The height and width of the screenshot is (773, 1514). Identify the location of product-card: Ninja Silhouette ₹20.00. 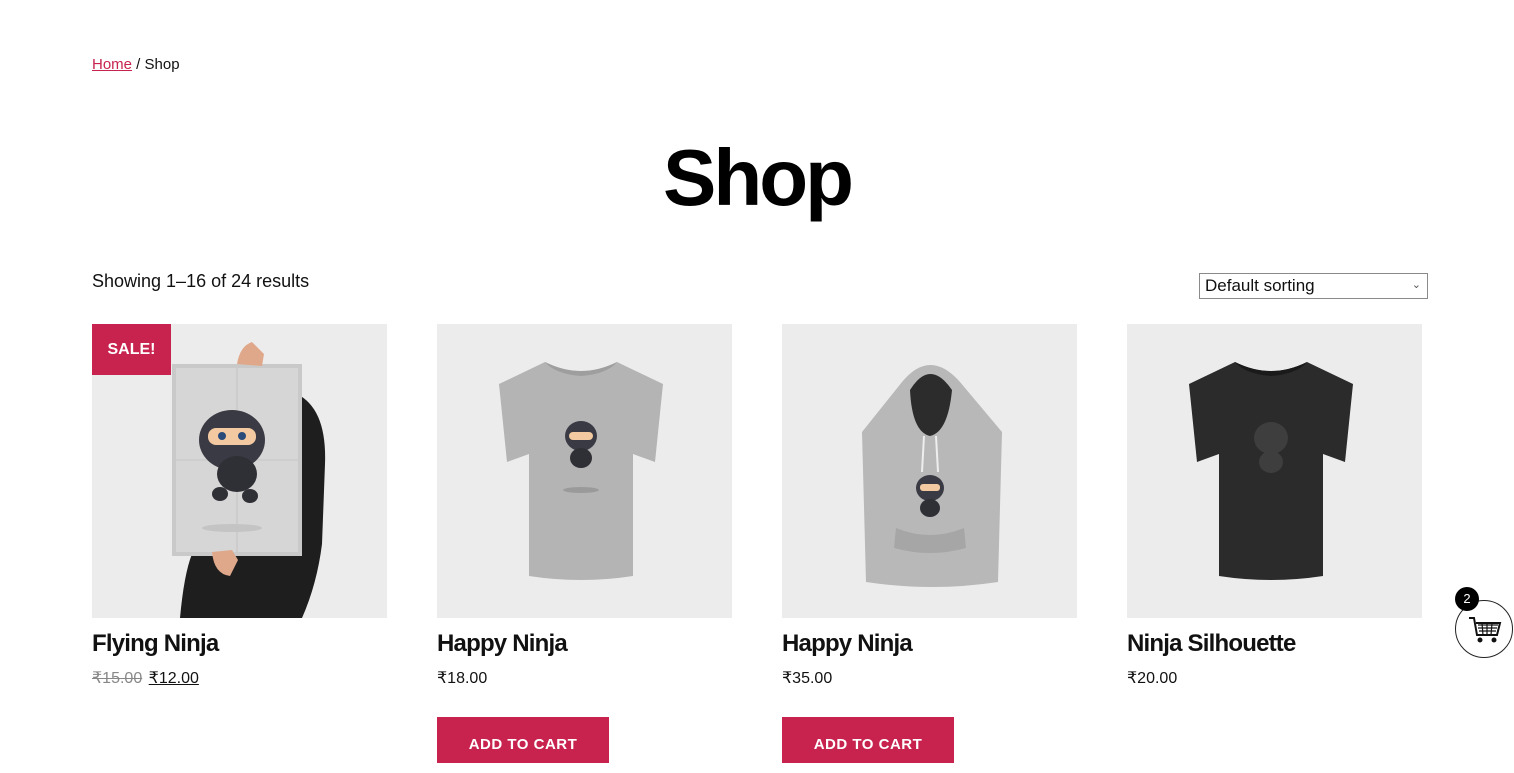
(1274, 506).